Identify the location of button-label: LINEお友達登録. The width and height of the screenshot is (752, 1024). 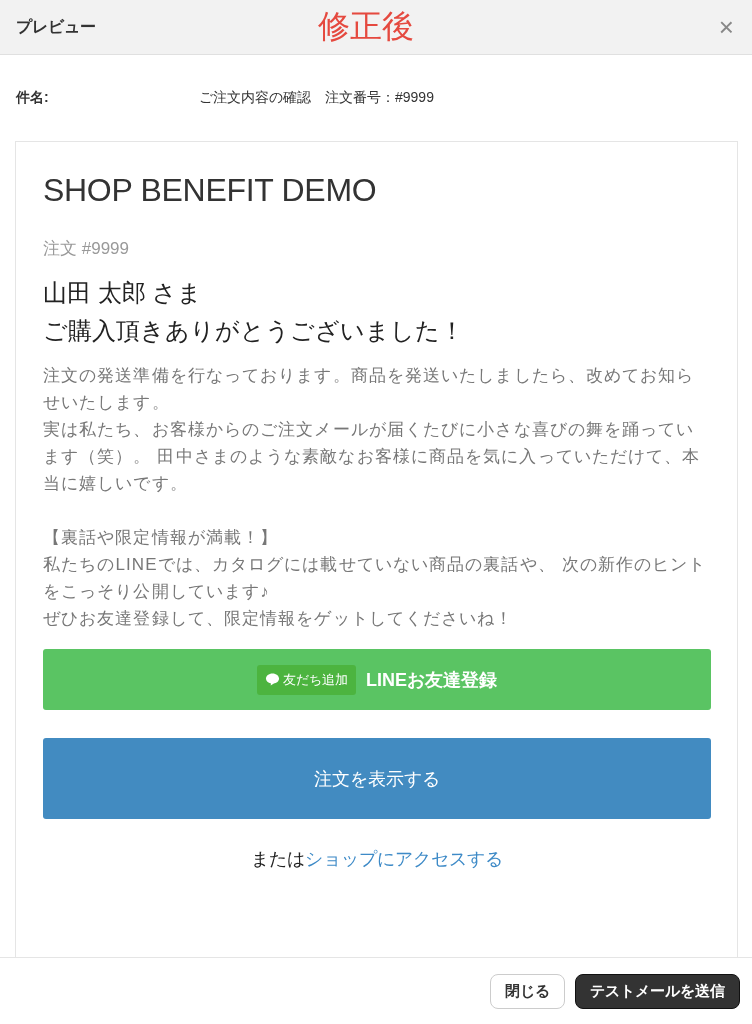
(431, 680).